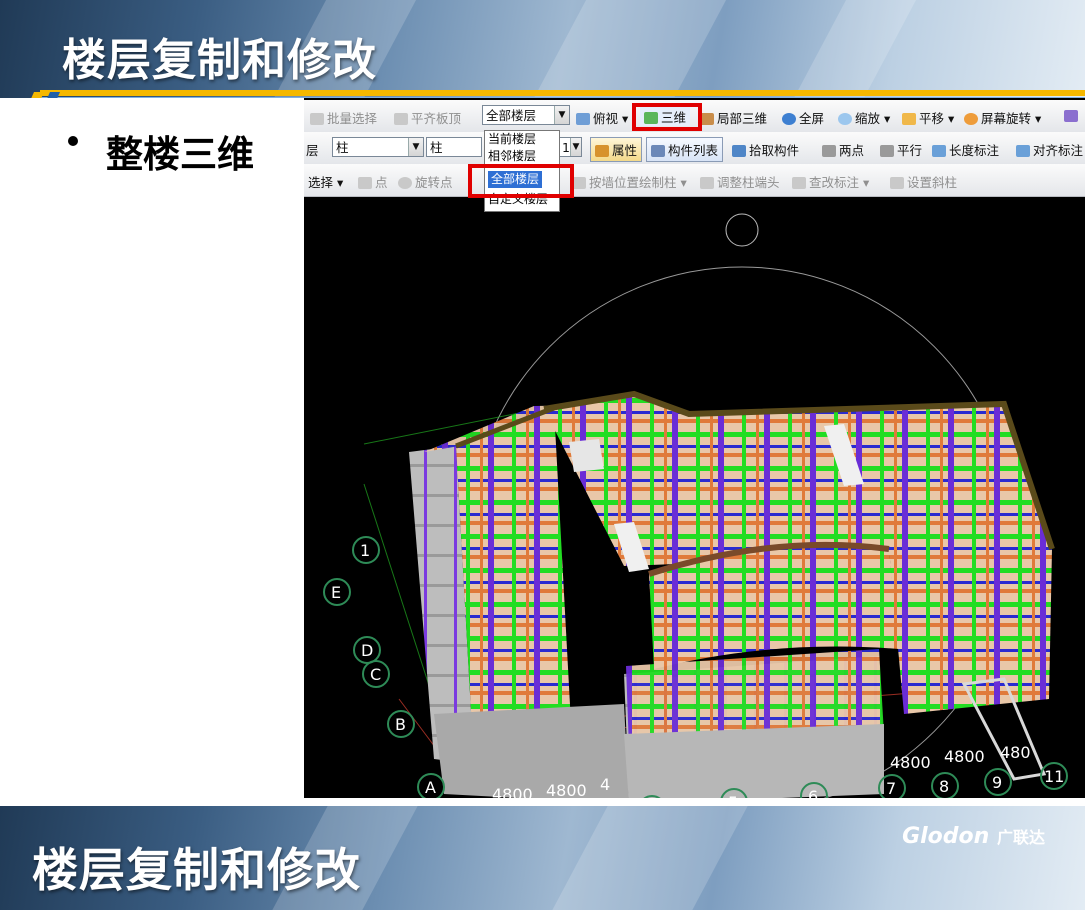  What do you see at coordinates (843, 149) in the screenshot?
I see `two-points-button: 两点` at bounding box center [843, 149].